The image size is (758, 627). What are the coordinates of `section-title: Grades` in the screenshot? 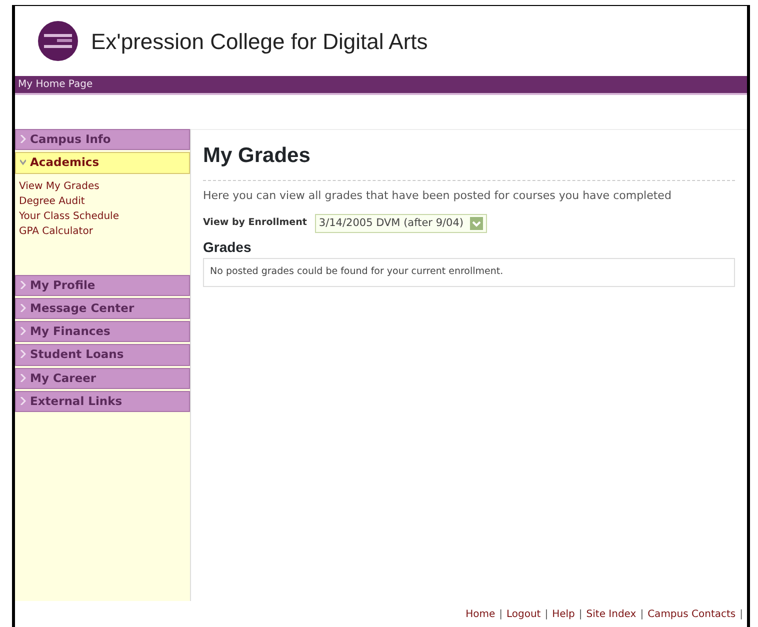 It's located at (227, 248).